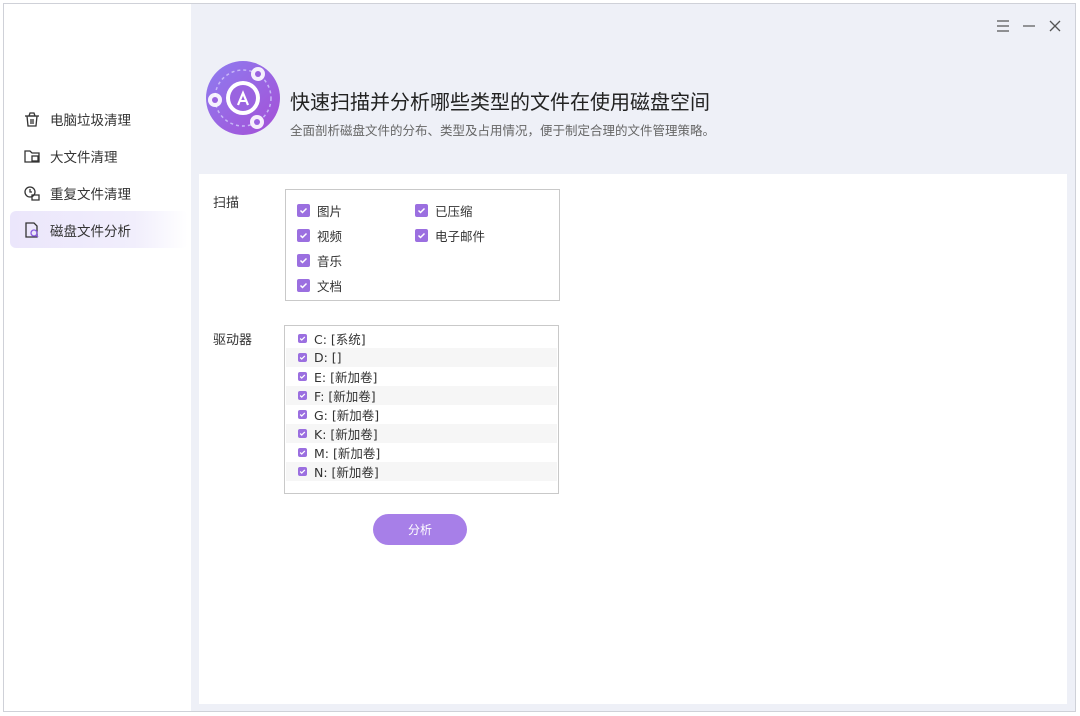  I want to click on drive-item-f: F: [新加卷], so click(421, 395).